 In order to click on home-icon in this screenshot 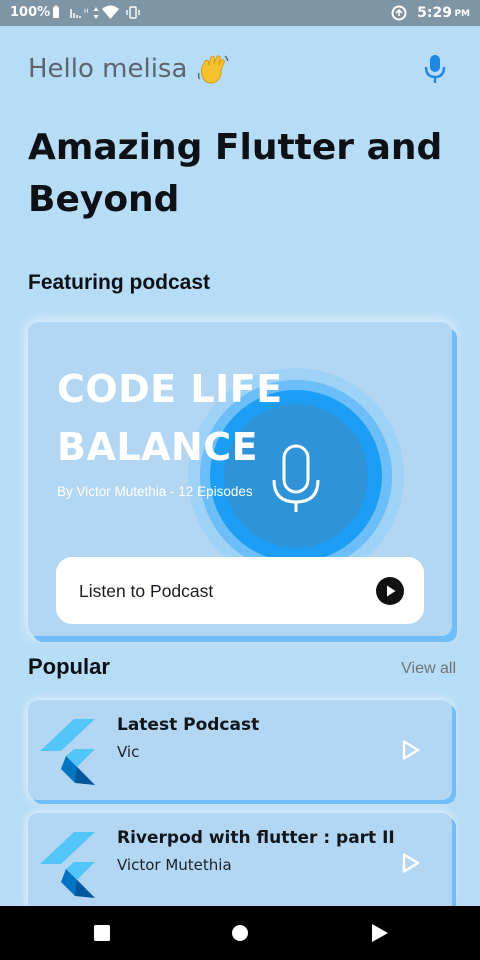, I will do `click(240, 933)`.